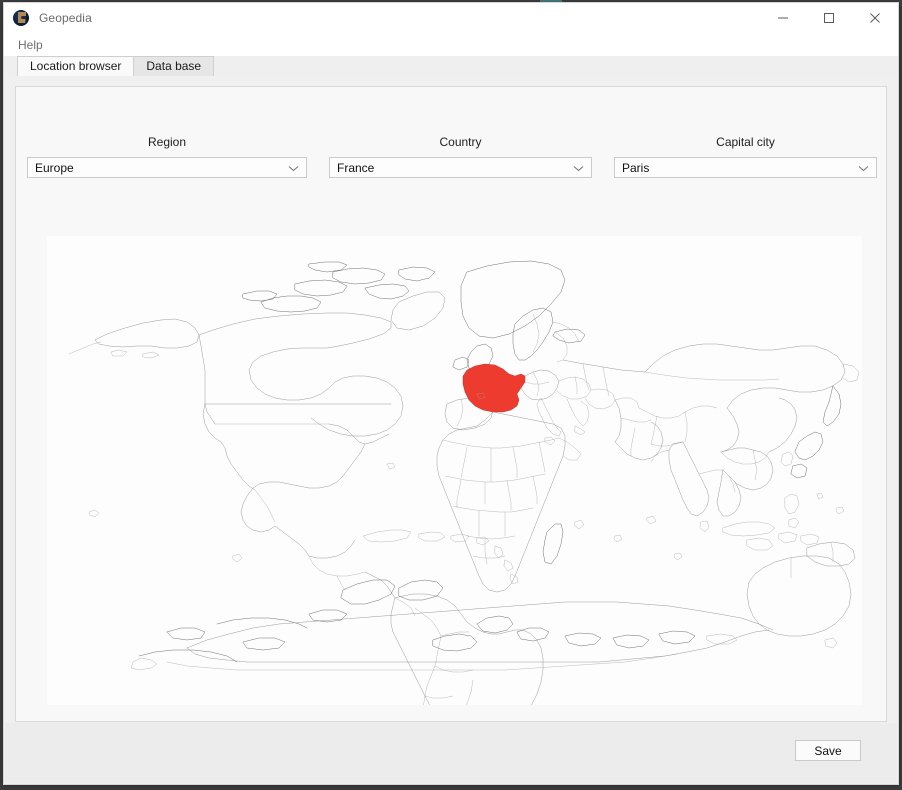  I want to click on title-bar: Geopedia, so click(451, 18).